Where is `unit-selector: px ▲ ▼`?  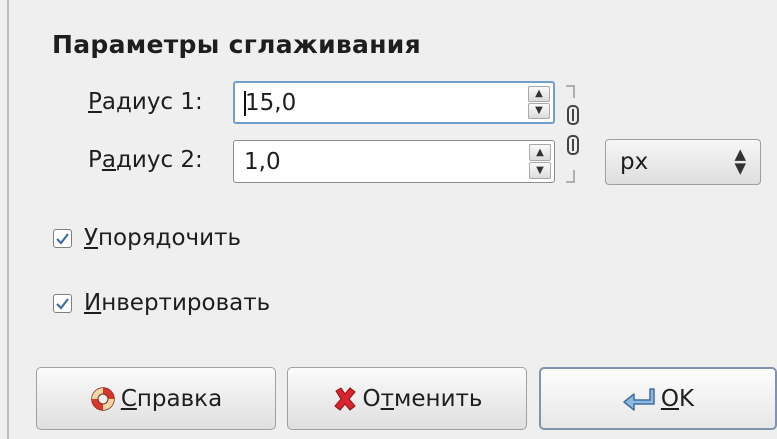 unit-selector: px ▲ ▼ is located at coordinates (683, 162).